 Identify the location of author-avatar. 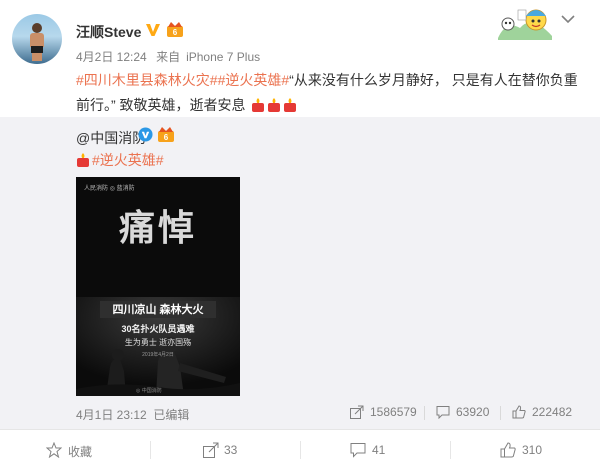
(37, 39).